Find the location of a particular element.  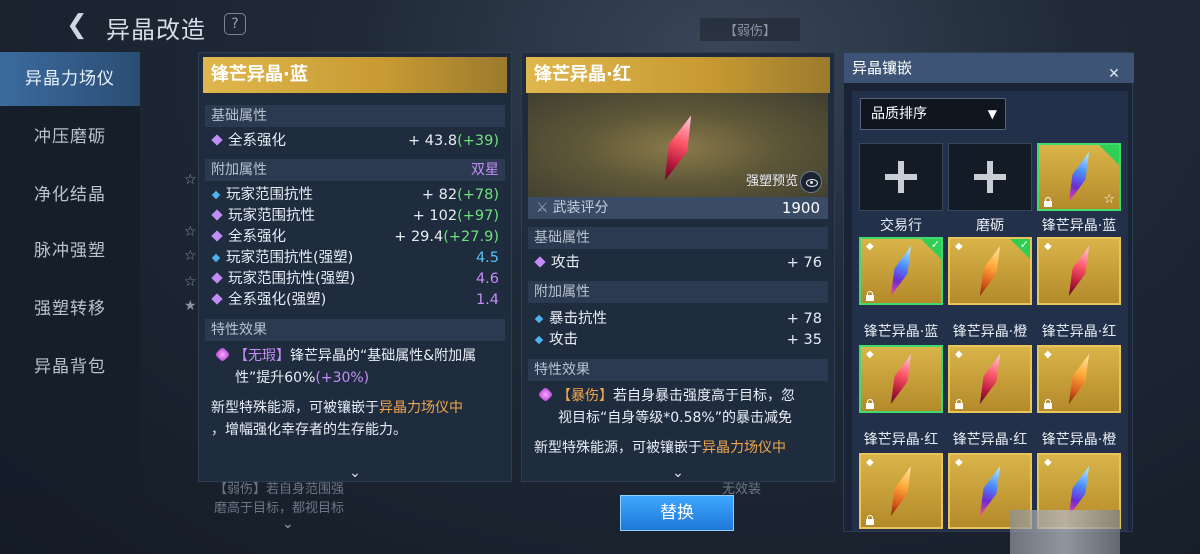

base-attr-row: 全系强化 + 43.8(+39) is located at coordinates (355, 141).